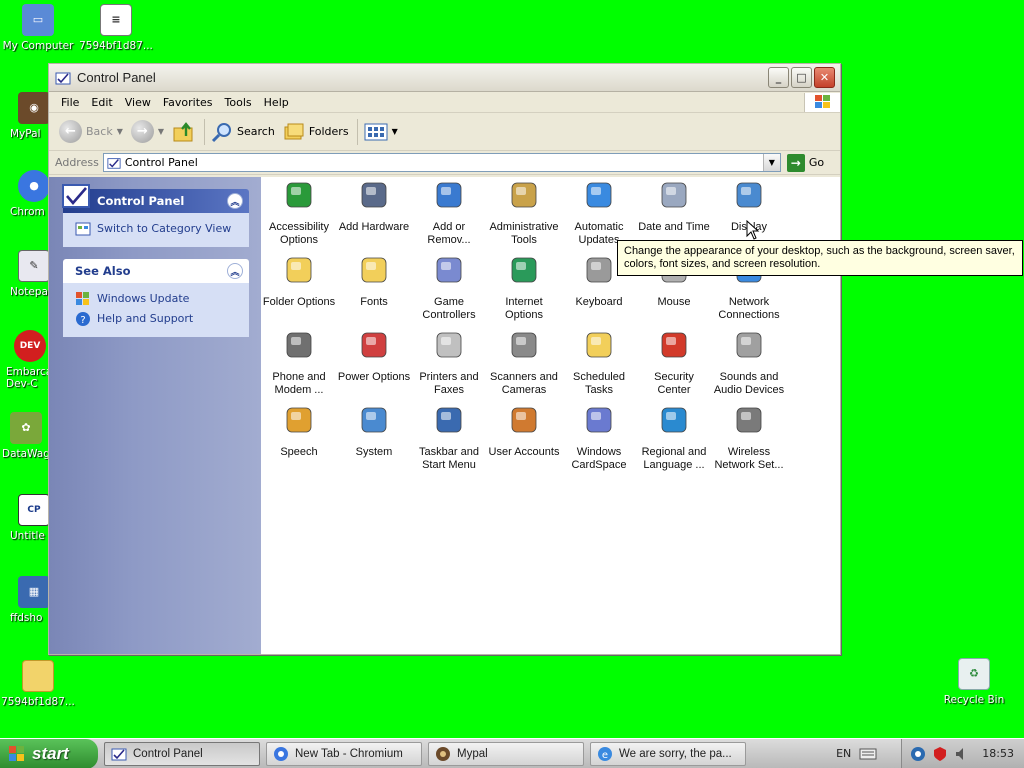 The height and width of the screenshot is (768, 1024). What do you see at coordinates (243, 132) in the screenshot?
I see `search-button: Search` at bounding box center [243, 132].